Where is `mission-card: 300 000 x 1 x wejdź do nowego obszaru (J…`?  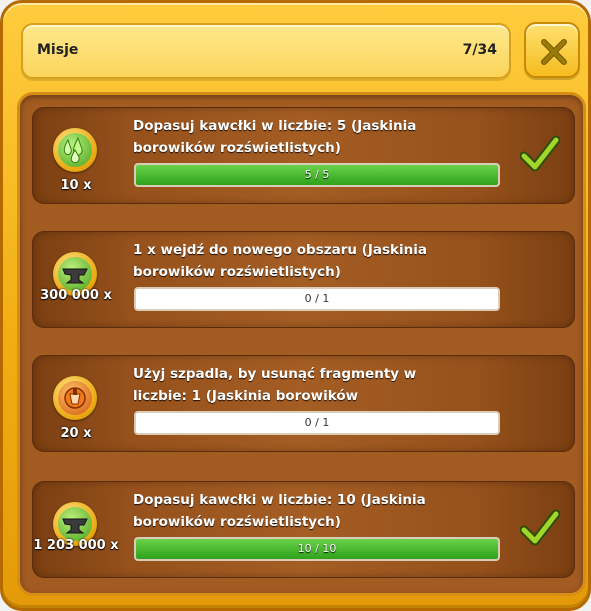 mission-card: 300 000 x 1 x wejdź do nowego obszaru (J… is located at coordinates (303, 279).